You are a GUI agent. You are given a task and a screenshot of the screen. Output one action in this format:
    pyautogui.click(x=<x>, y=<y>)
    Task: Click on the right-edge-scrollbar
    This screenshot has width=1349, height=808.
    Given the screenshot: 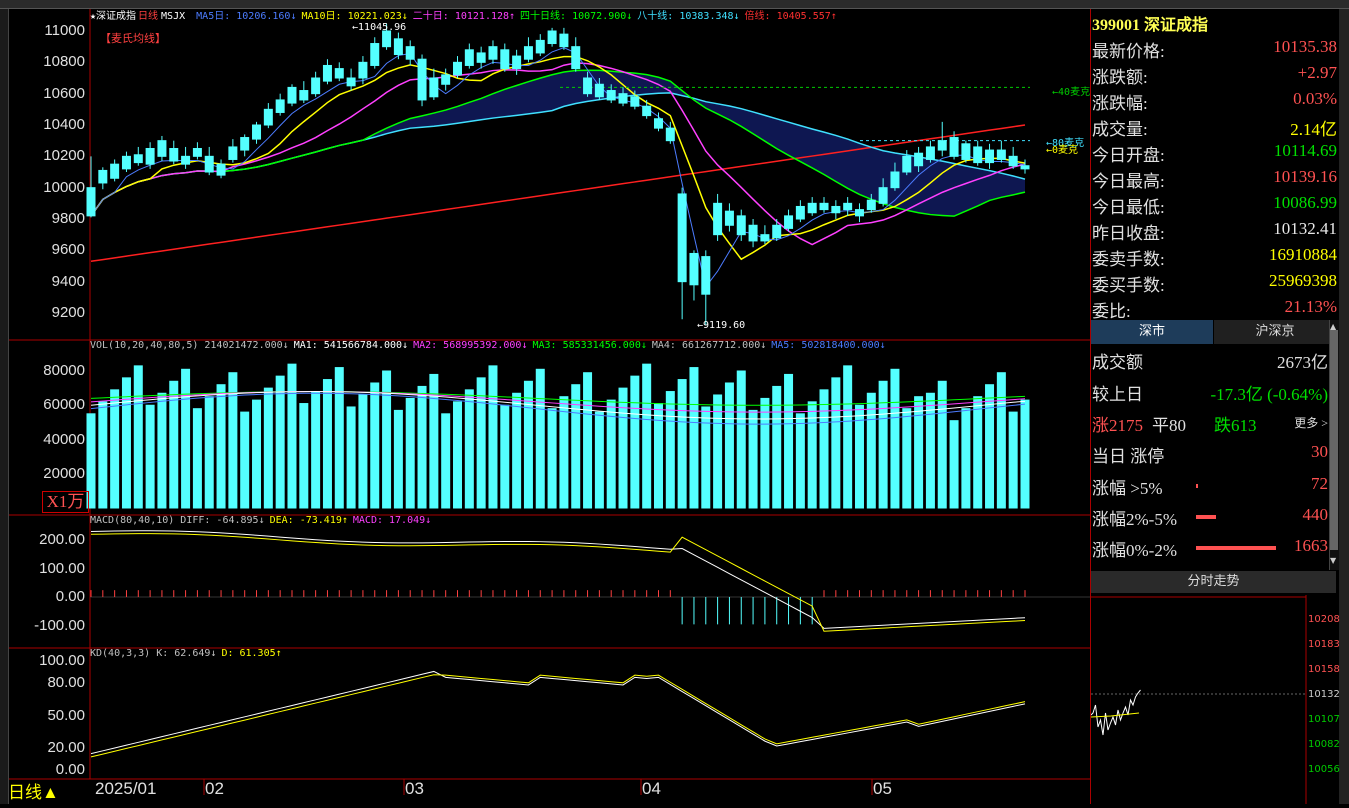 What is the action you would take?
    pyautogui.click(x=1344, y=406)
    